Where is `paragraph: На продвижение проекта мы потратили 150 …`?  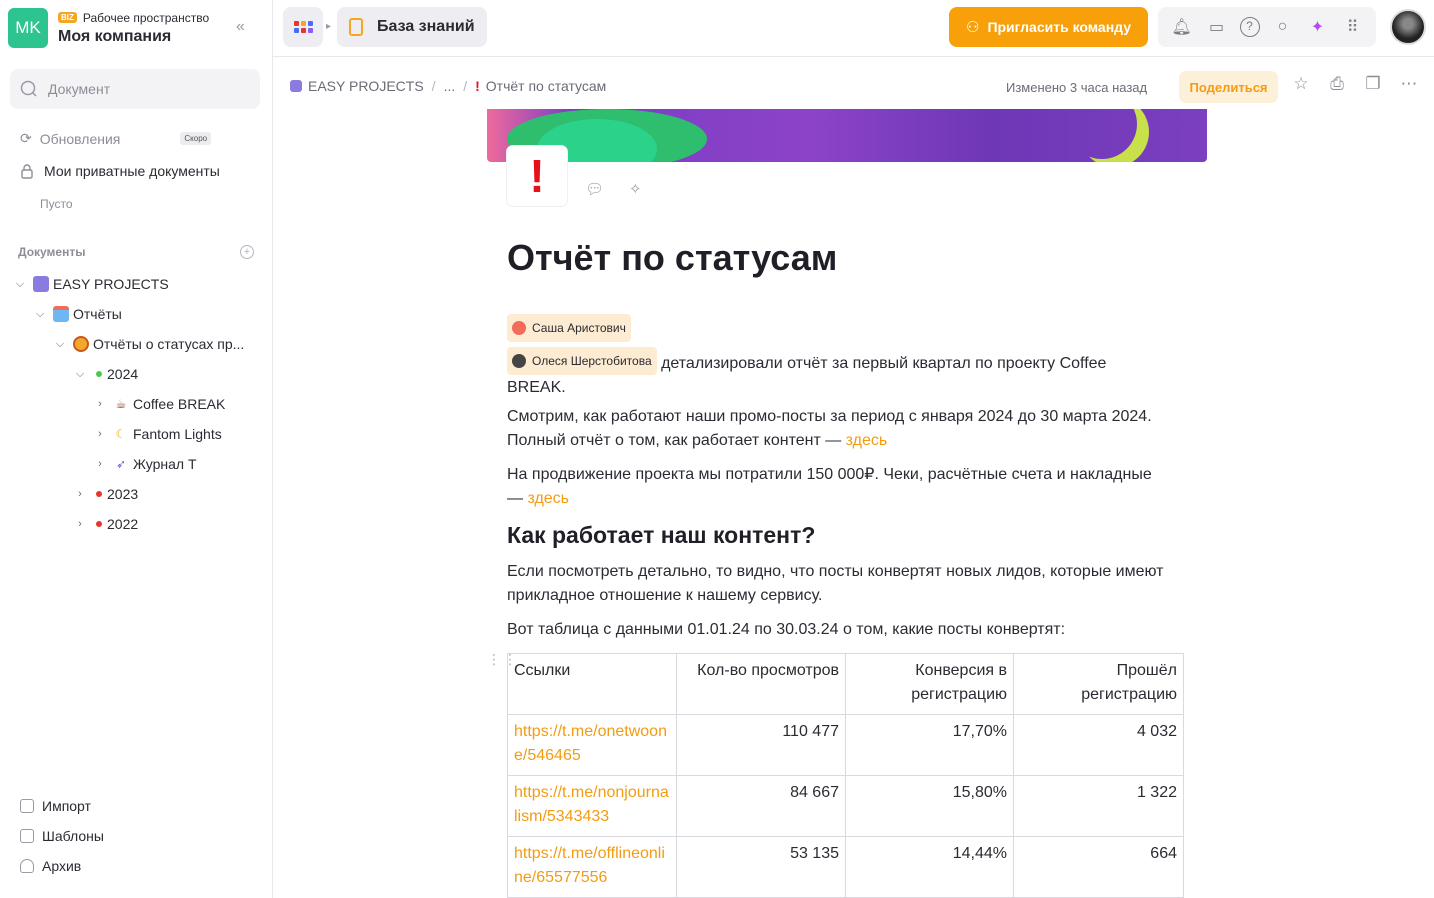
paragraph: На продвижение проекта мы потратили 150 … is located at coordinates (837, 487).